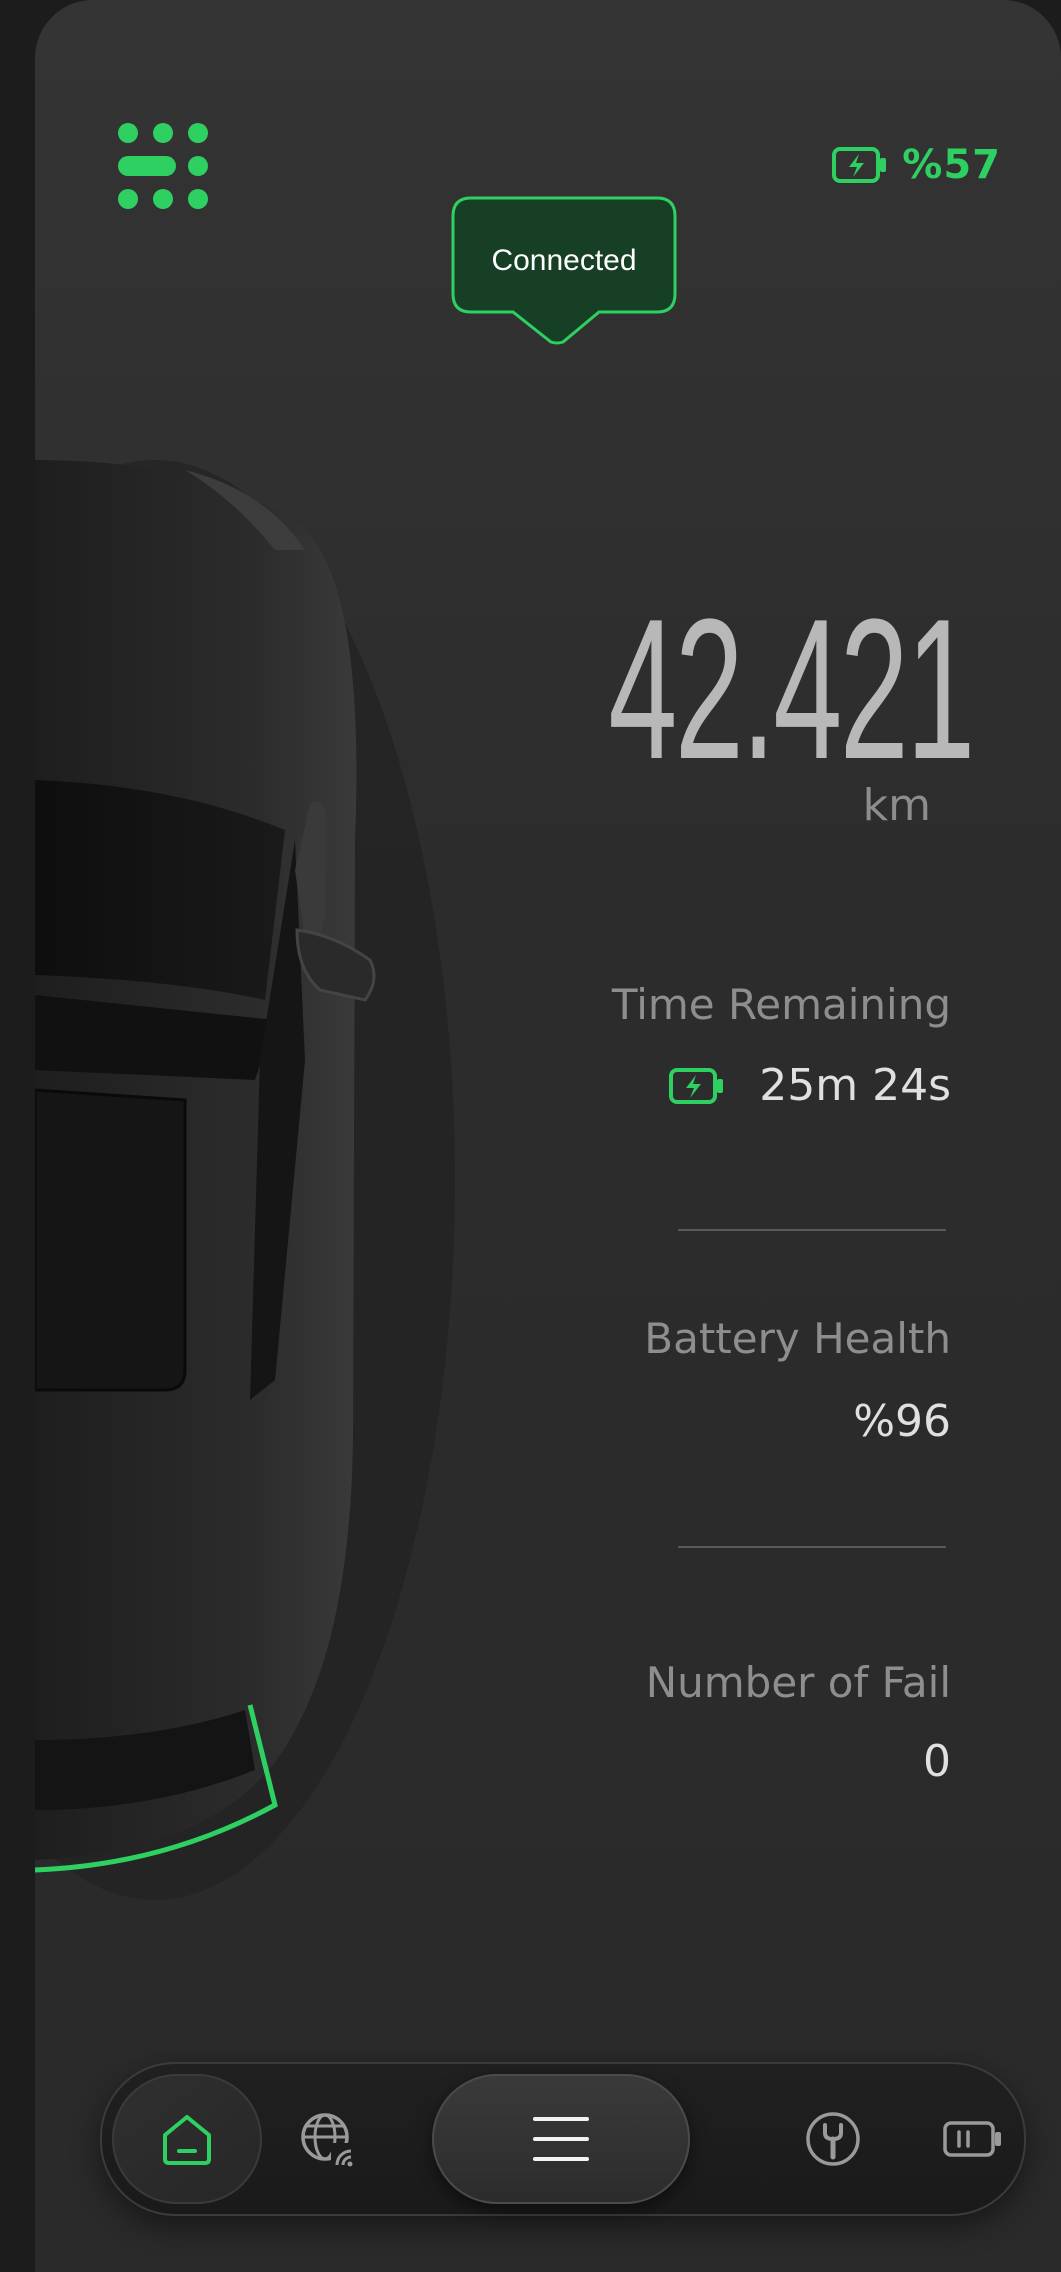 This screenshot has width=1061, height=2272. I want to click on nav-globe-button, so click(327, 2139).